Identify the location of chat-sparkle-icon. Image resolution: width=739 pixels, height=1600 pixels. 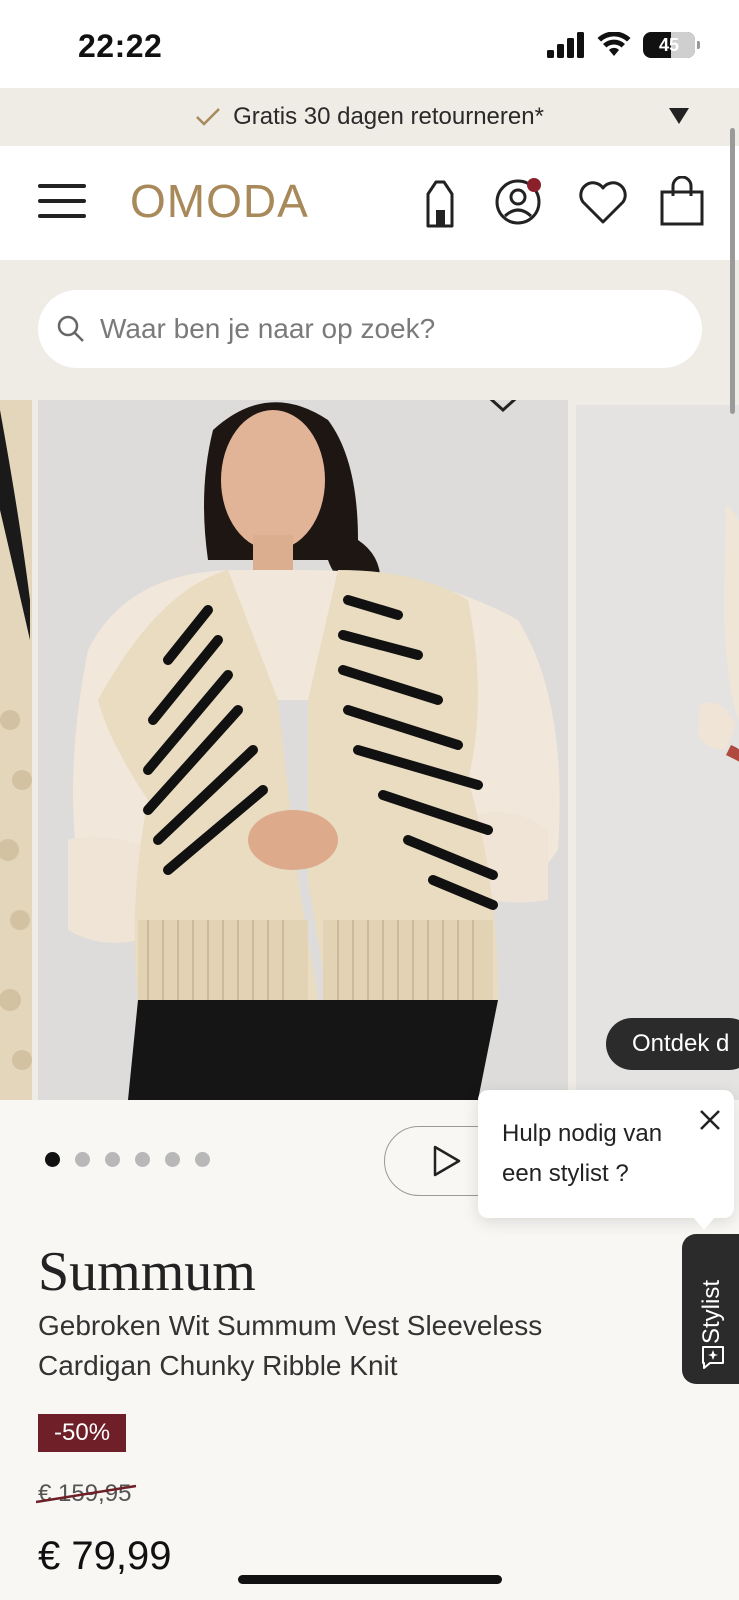
(713, 1357).